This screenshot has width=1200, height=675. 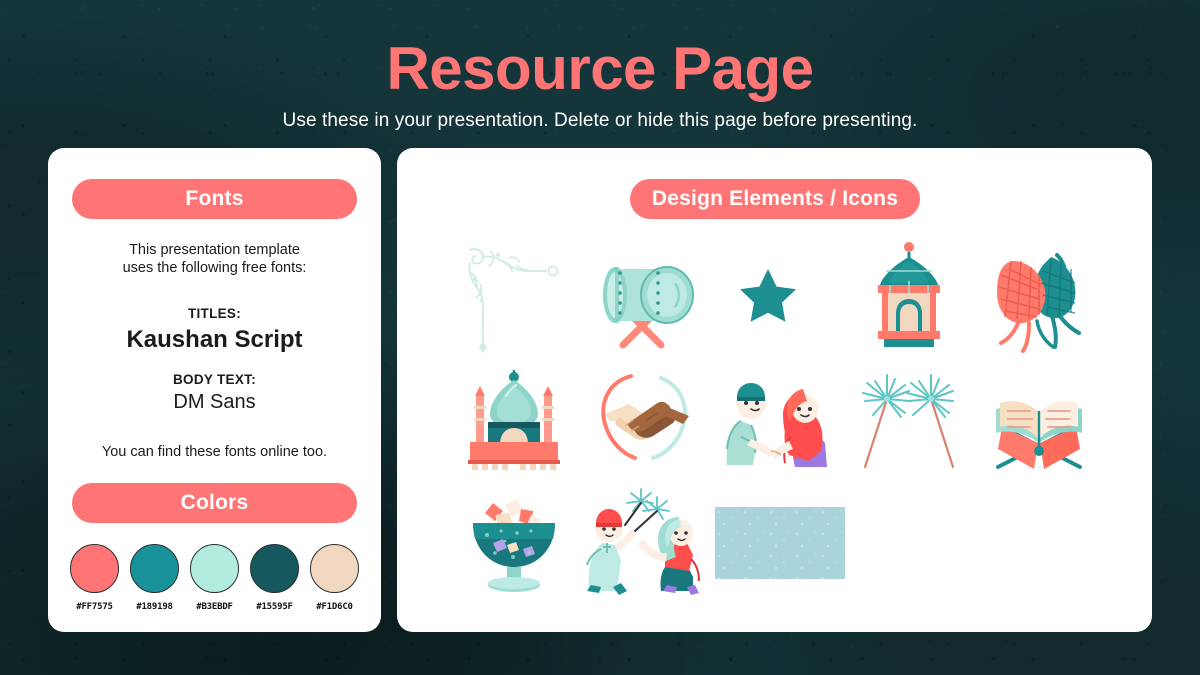 I want to click on ornamental-corner-flourish-icon, so click(x=513, y=301).